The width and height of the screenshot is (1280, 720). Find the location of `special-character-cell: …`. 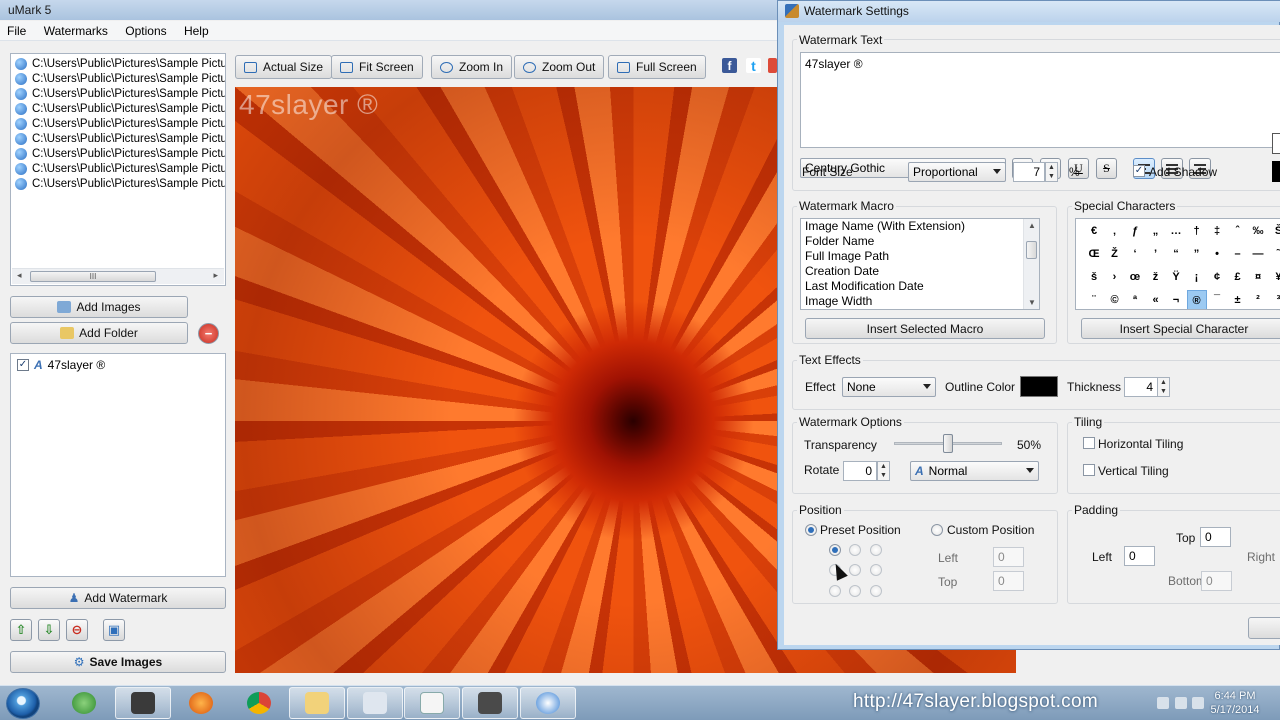

special-character-cell: … is located at coordinates (1176, 231).